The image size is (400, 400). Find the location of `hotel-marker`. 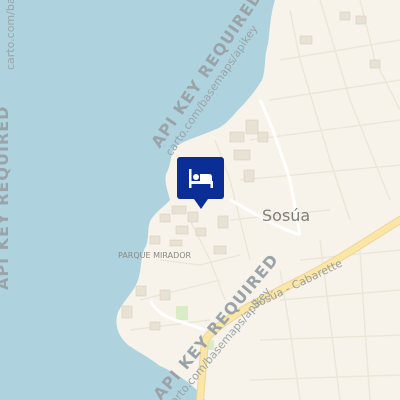

hotel-marker is located at coordinates (200, 183).